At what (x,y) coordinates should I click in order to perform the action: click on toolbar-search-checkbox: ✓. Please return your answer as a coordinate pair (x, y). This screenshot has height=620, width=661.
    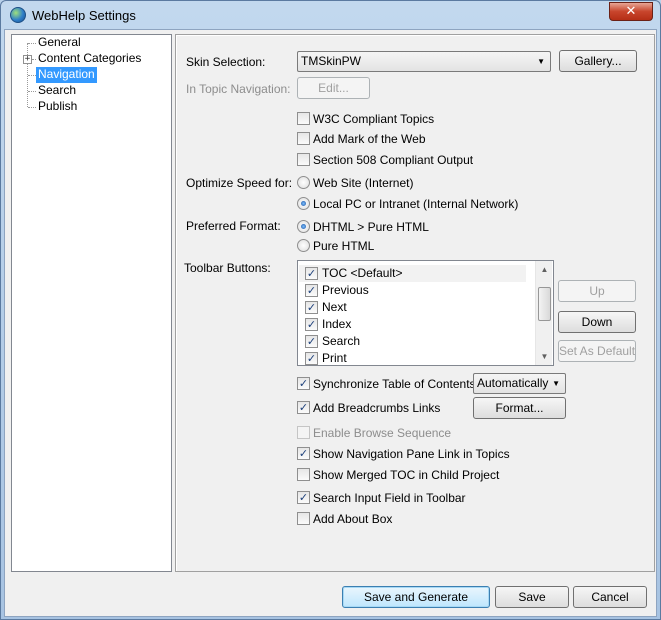
    Looking at the image, I should click on (311, 341).